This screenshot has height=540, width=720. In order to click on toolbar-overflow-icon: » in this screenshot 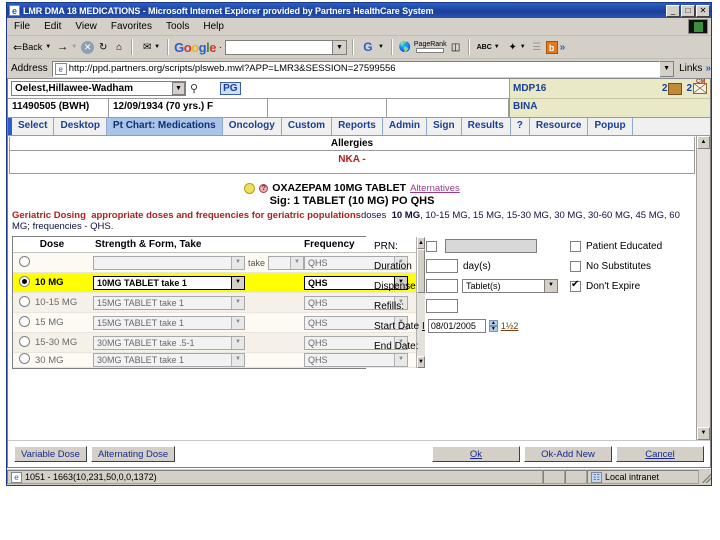, I will do `click(563, 47)`.